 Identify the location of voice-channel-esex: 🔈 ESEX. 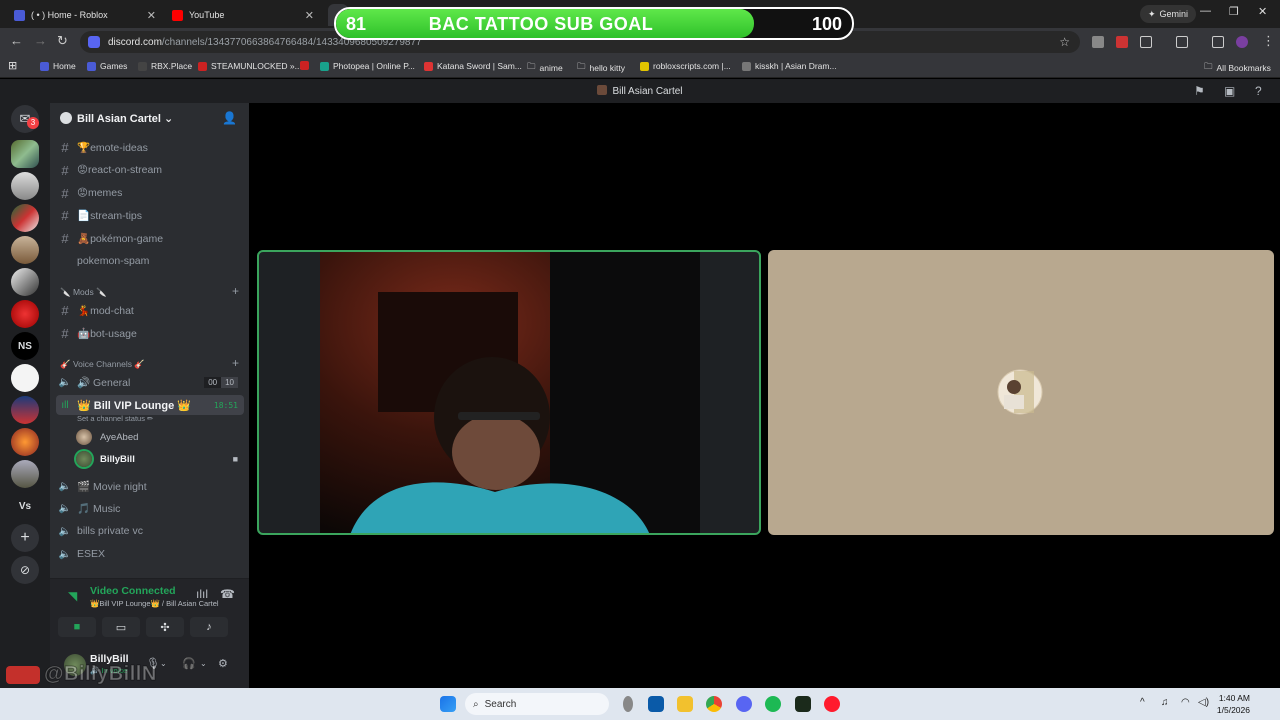
(150, 554).